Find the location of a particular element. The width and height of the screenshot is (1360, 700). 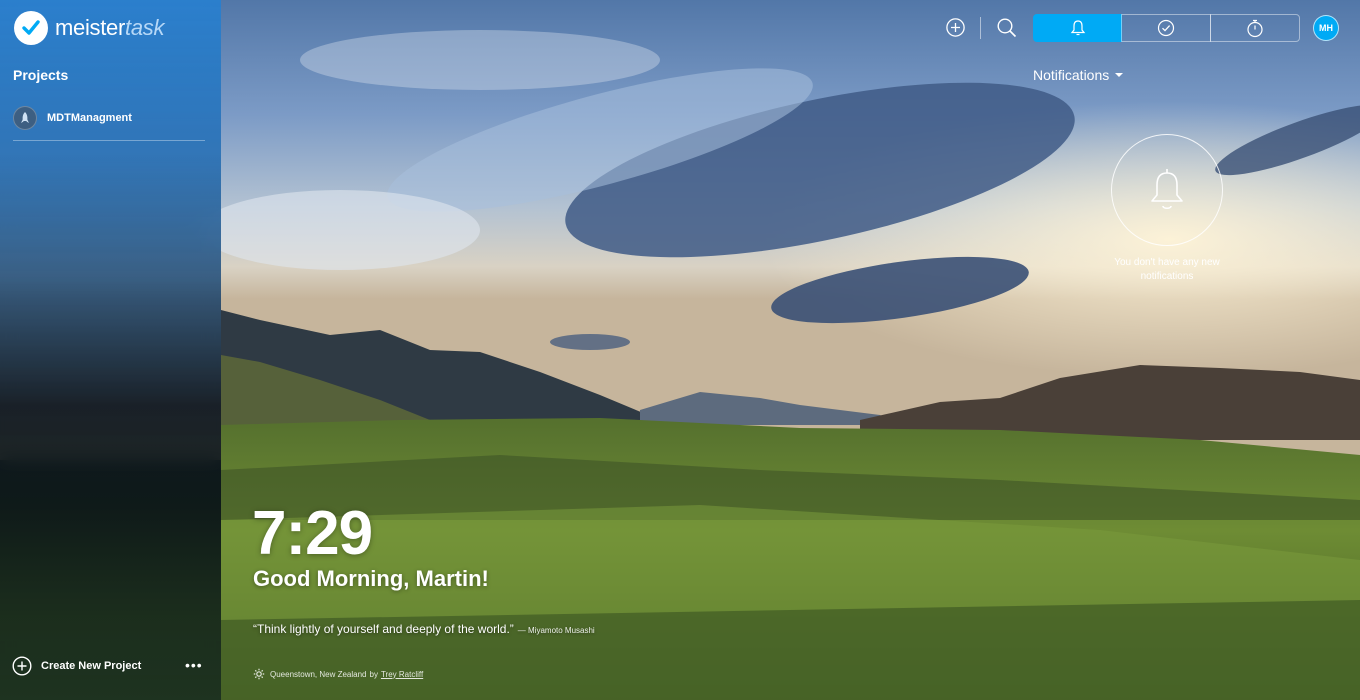

tab-notifications is located at coordinates (1077, 28).